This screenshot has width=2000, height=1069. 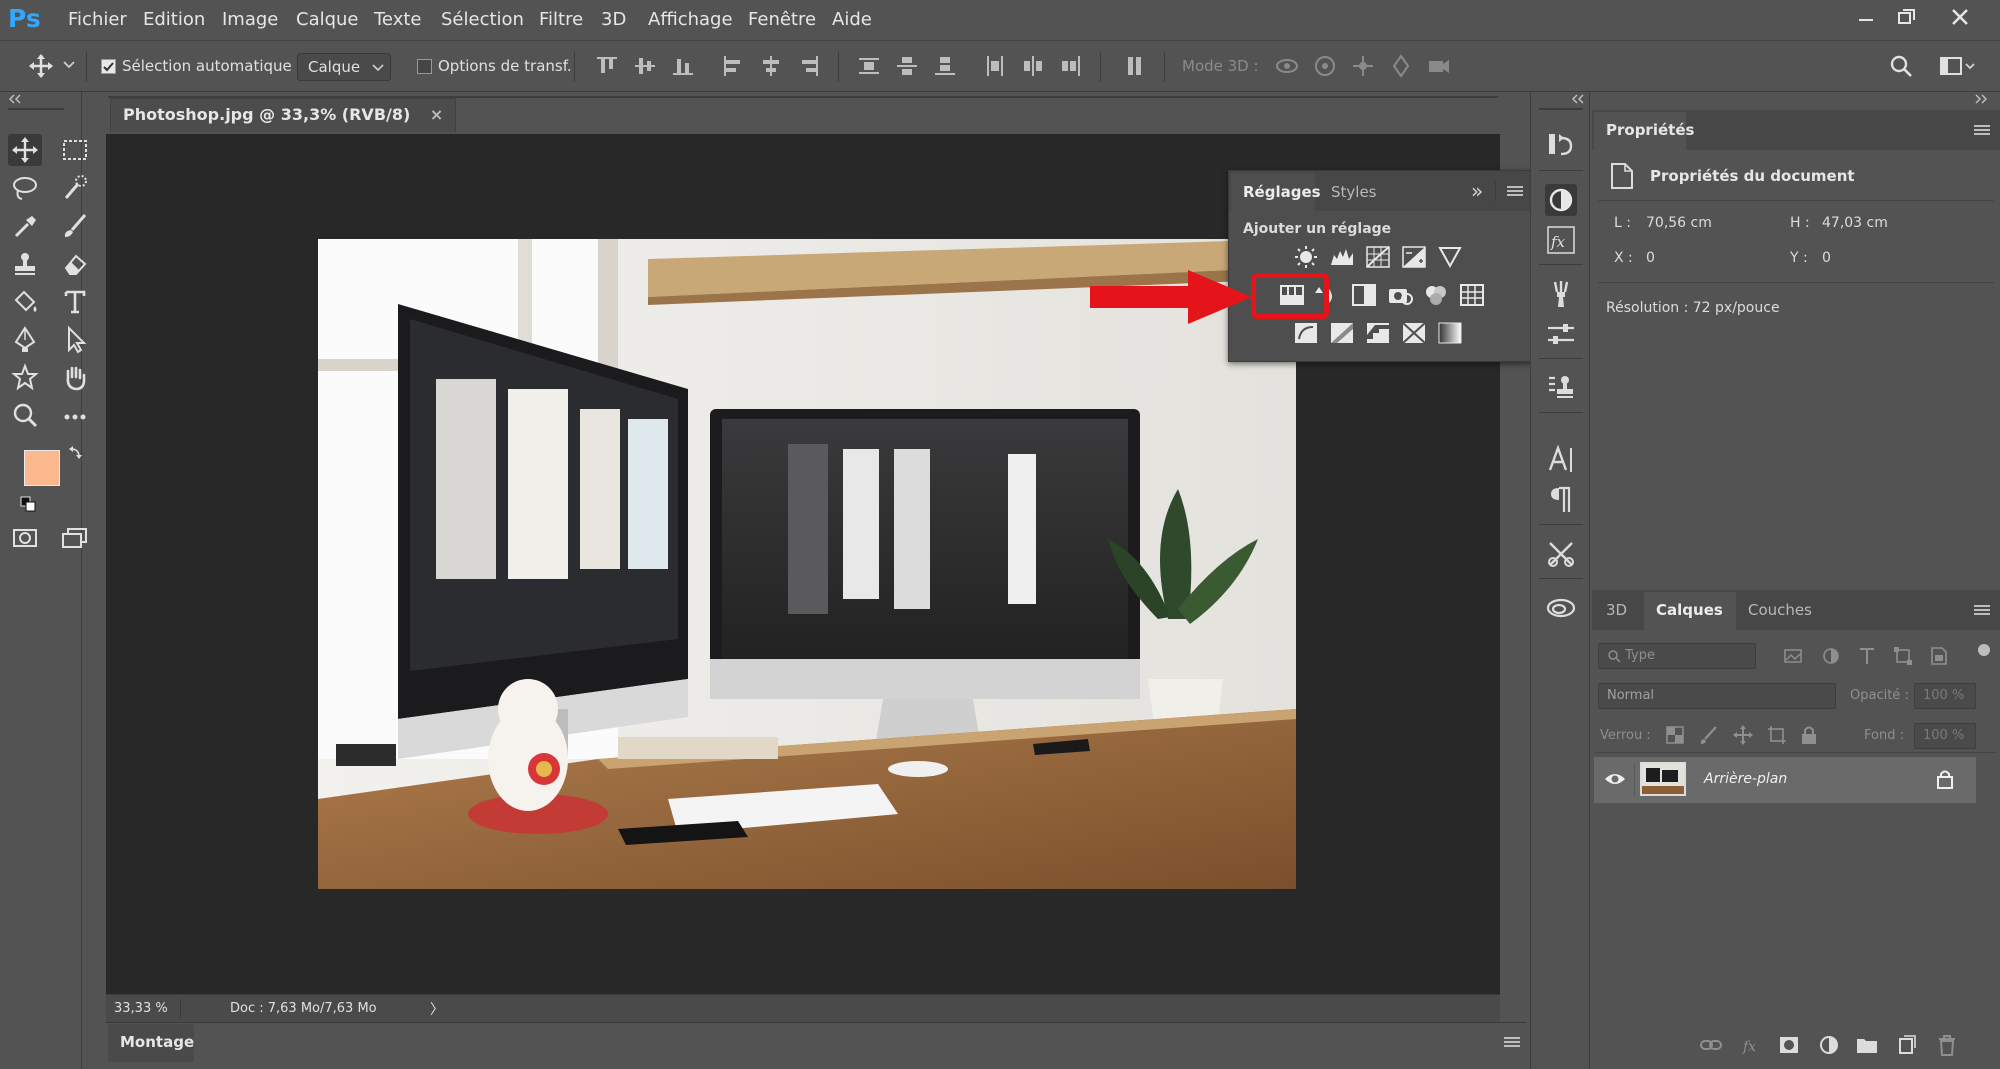 I want to click on black-white-icon, so click(x=1364, y=295).